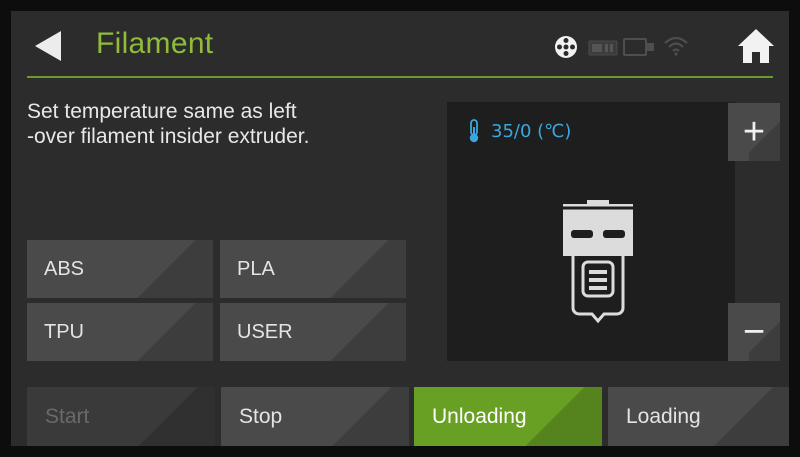 The height and width of the screenshot is (457, 800). Describe the element at coordinates (120, 269) in the screenshot. I see `material-abs-button: ABS` at that location.